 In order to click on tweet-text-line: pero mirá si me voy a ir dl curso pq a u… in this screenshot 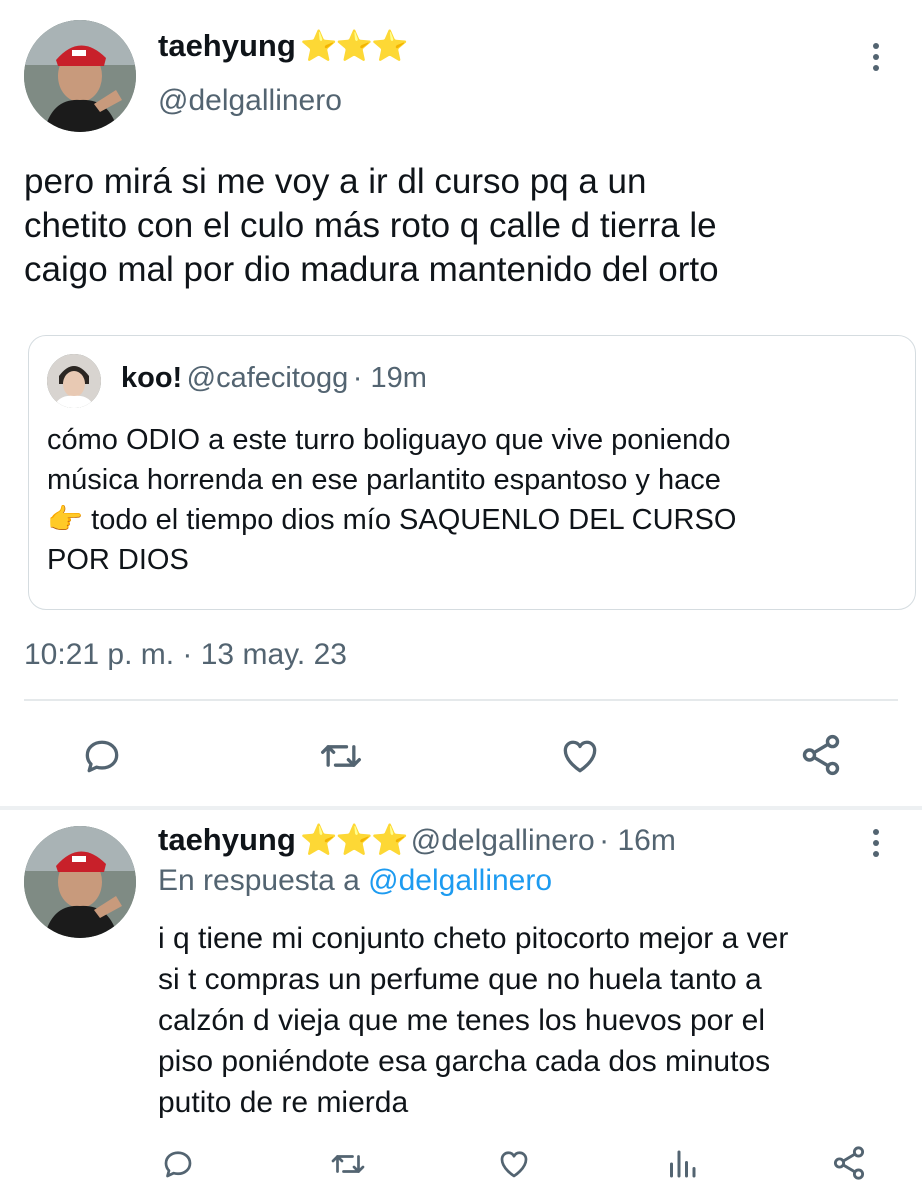, I will do `click(335, 181)`.